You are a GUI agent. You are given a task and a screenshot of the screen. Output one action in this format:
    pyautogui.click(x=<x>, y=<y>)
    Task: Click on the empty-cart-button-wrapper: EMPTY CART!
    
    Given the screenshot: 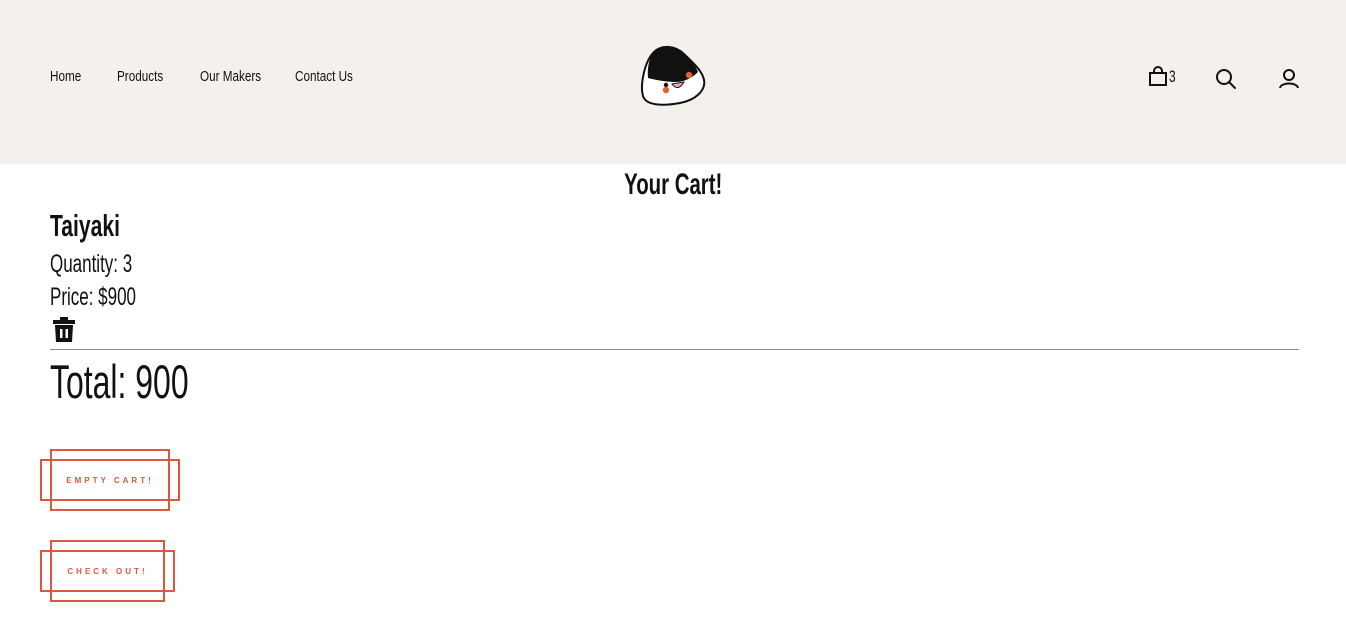 What is the action you would take?
    pyautogui.click(x=110, y=480)
    